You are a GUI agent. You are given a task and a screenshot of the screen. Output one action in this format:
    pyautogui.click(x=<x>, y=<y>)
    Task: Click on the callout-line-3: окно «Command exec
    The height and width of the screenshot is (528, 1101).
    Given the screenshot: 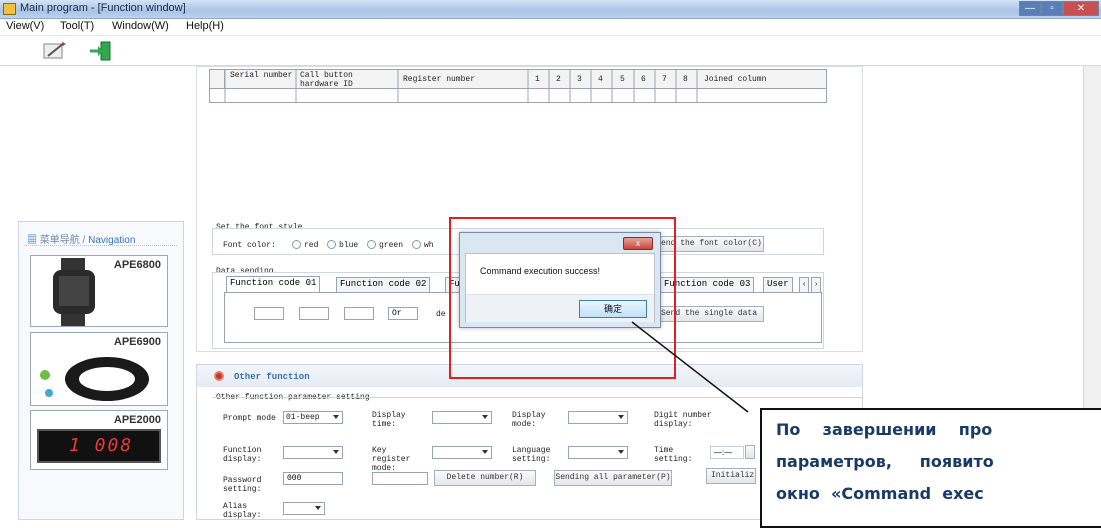 What is the action you would take?
    pyautogui.click(x=880, y=493)
    